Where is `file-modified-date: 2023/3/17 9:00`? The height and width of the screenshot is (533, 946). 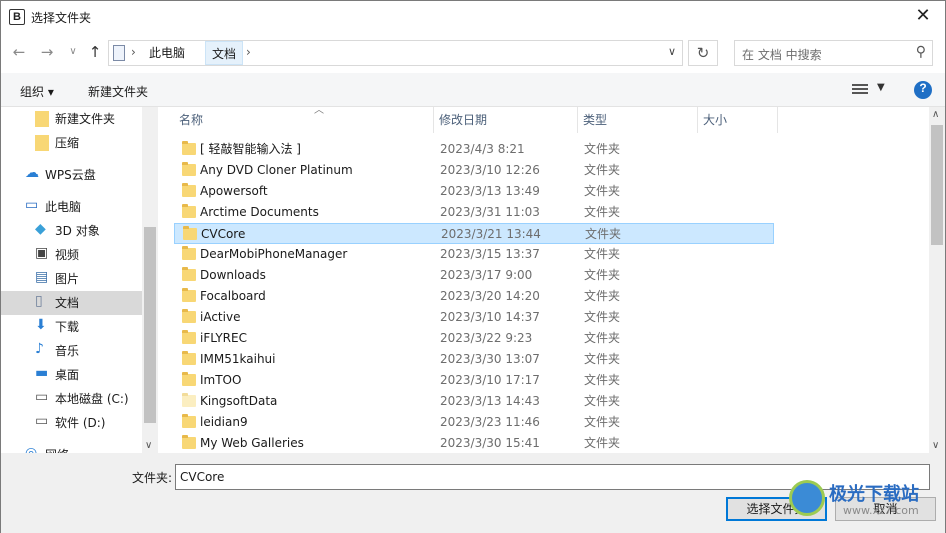 file-modified-date: 2023/3/17 9:00 is located at coordinates (486, 275).